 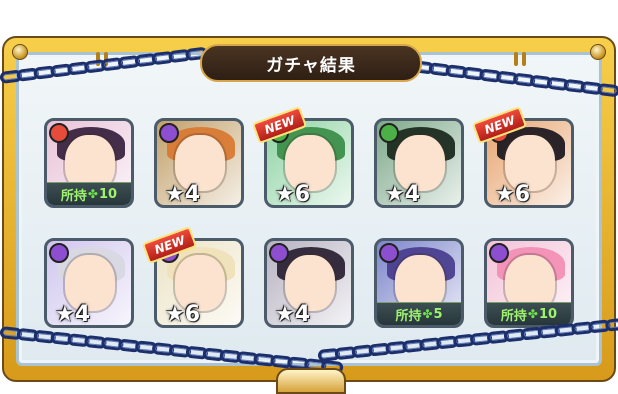 I want to click on flame-icon, so click(x=59, y=133).